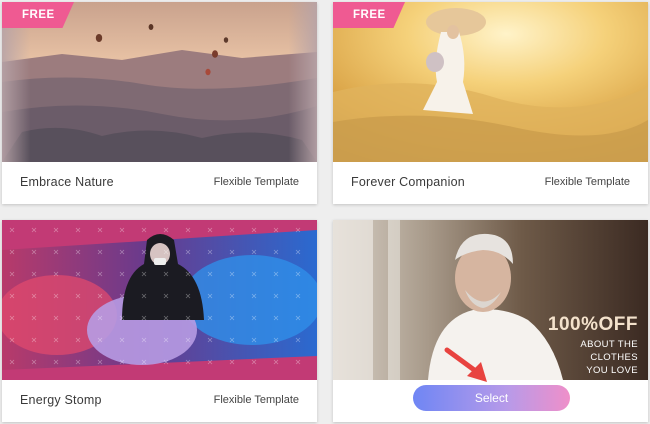 This screenshot has height=424, width=650. What do you see at coordinates (465, 364) in the screenshot?
I see `pointer-arrow-icon` at bounding box center [465, 364].